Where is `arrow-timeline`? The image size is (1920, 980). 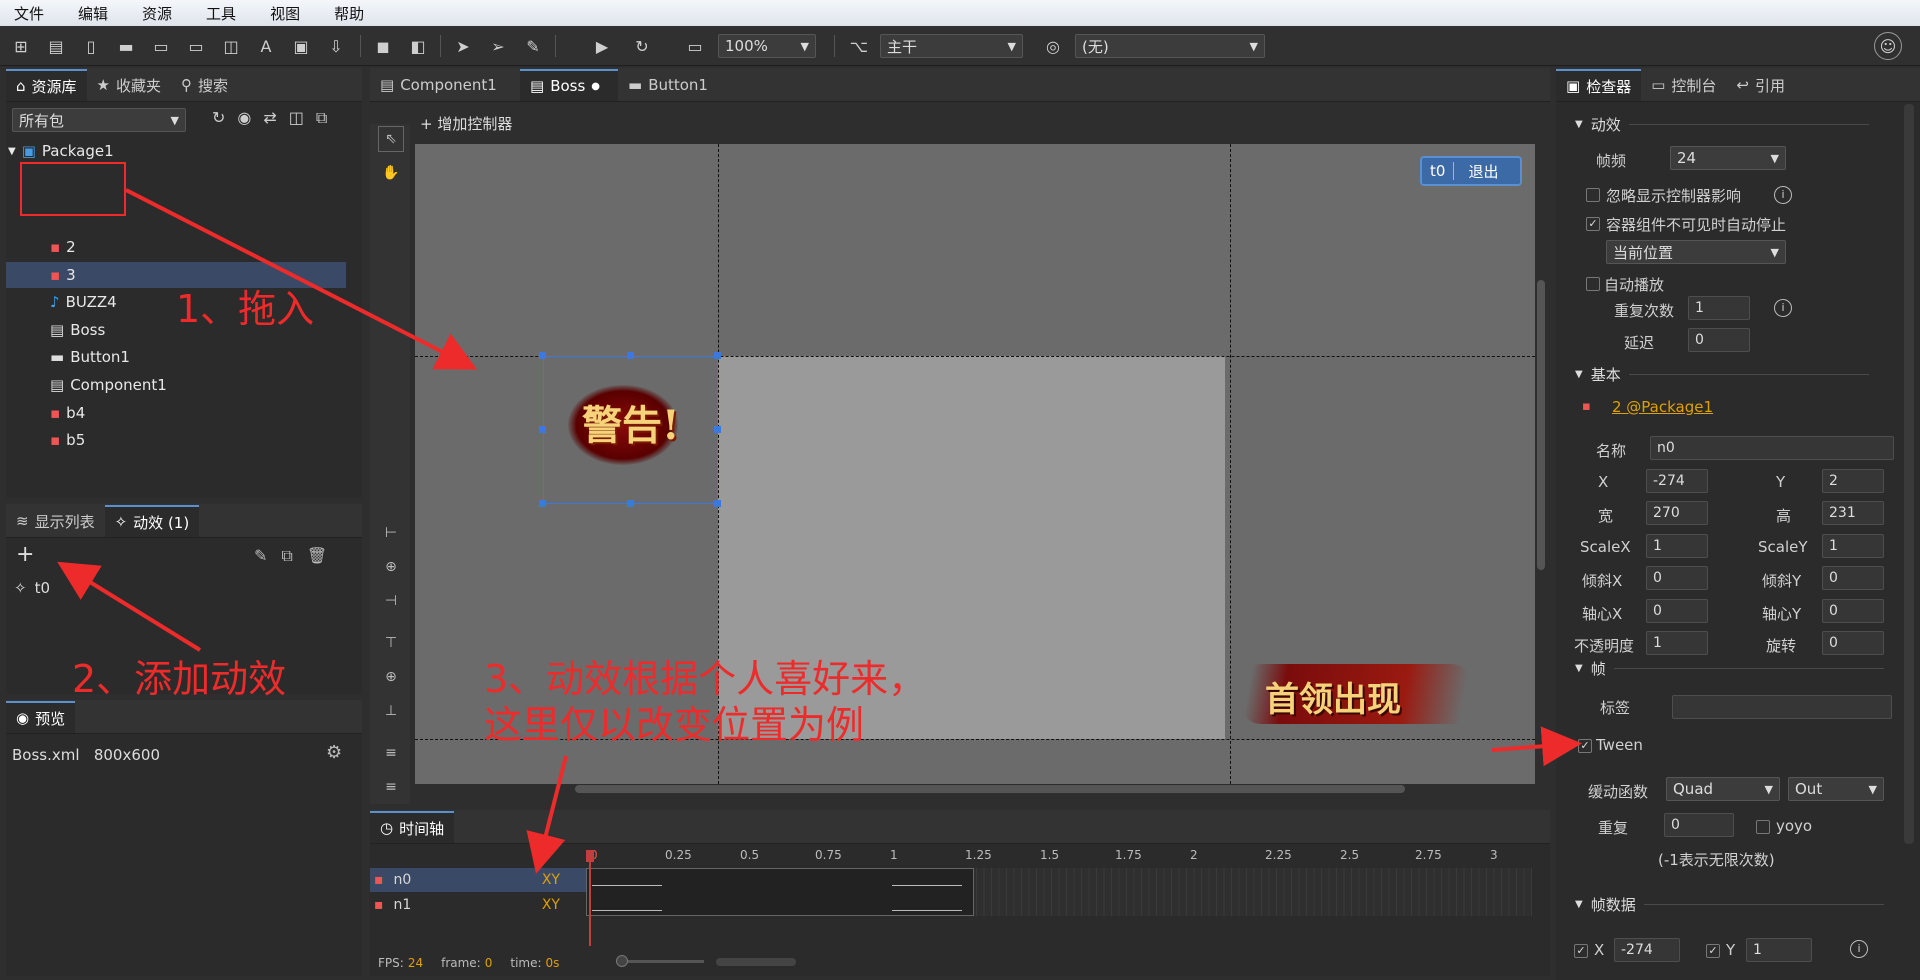 arrow-timeline is located at coordinates (547, 814).